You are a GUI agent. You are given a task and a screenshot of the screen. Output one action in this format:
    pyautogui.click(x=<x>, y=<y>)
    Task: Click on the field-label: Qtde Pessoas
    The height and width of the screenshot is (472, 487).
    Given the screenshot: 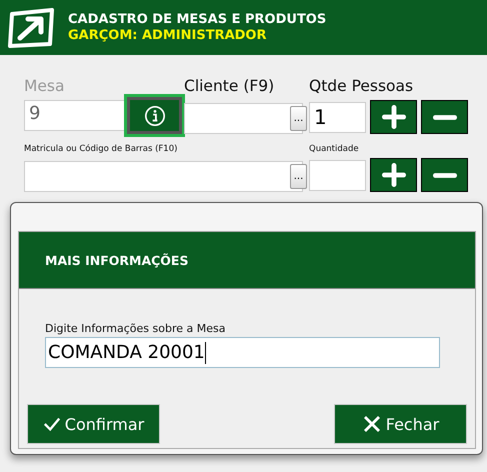 What is the action you would take?
    pyautogui.click(x=361, y=87)
    